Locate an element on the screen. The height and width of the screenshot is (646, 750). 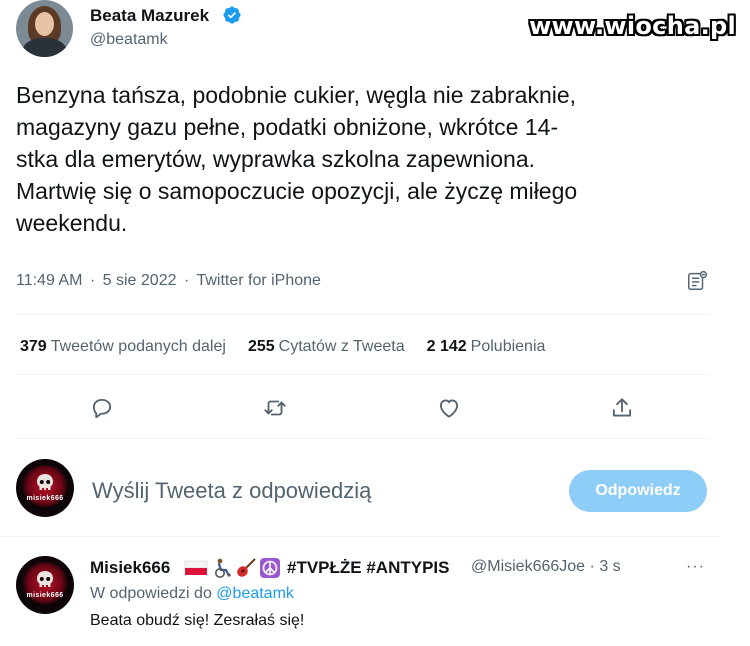
likes-label: Polubienia is located at coordinates (508, 346).